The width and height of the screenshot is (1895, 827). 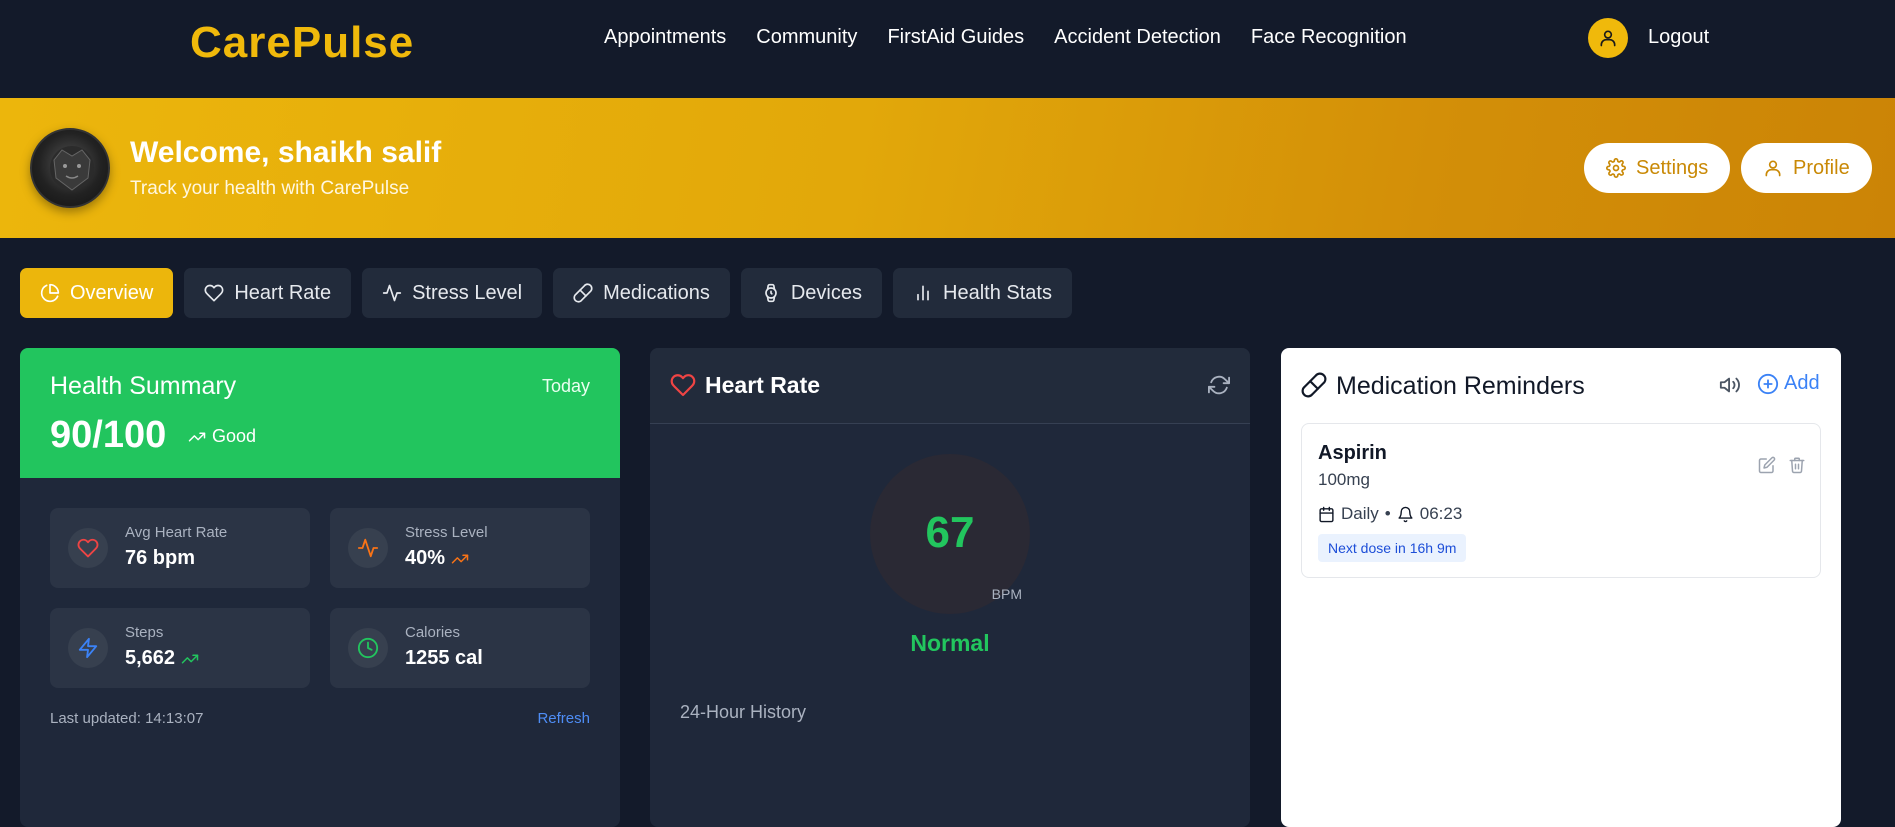 I want to click on zap-icon, so click(x=88, y=648).